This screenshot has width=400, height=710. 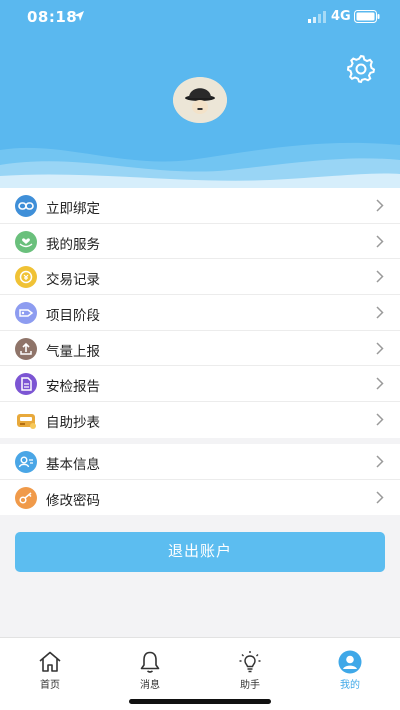 I want to click on profile-icon, so click(x=350, y=662).